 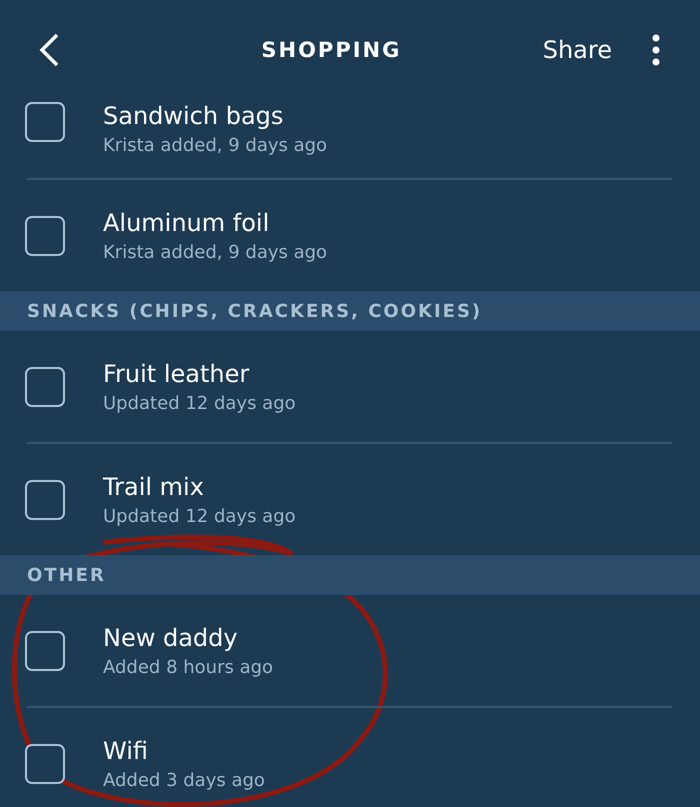 I want to click on item-name: New daddy, so click(x=171, y=638).